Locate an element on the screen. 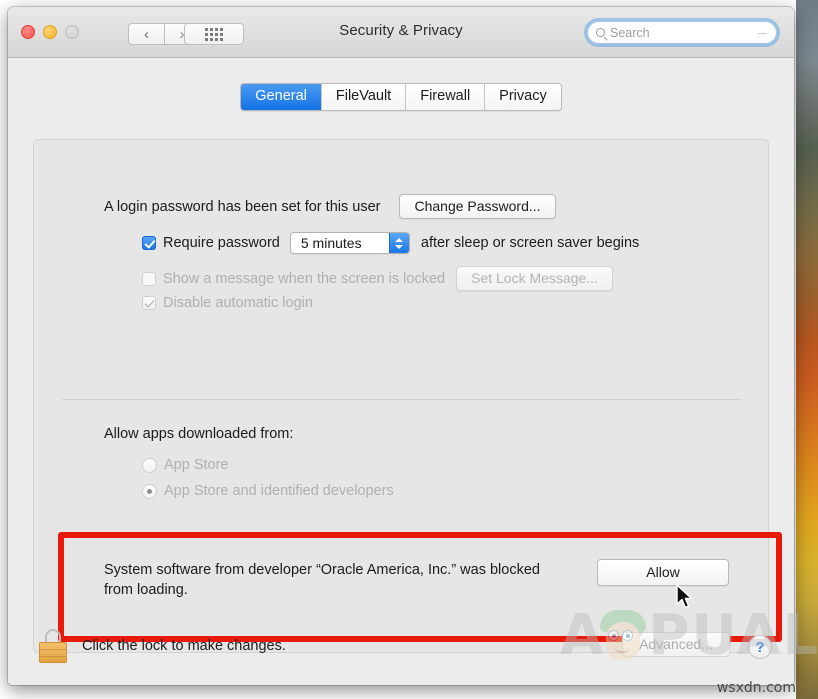 The height and width of the screenshot is (699, 818). search-clear-icon is located at coordinates (762, 33).